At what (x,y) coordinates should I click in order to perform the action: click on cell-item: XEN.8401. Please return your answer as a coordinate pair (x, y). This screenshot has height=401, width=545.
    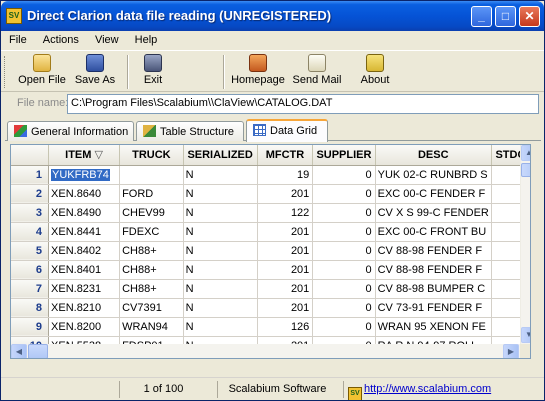
    Looking at the image, I should click on (84, 270).